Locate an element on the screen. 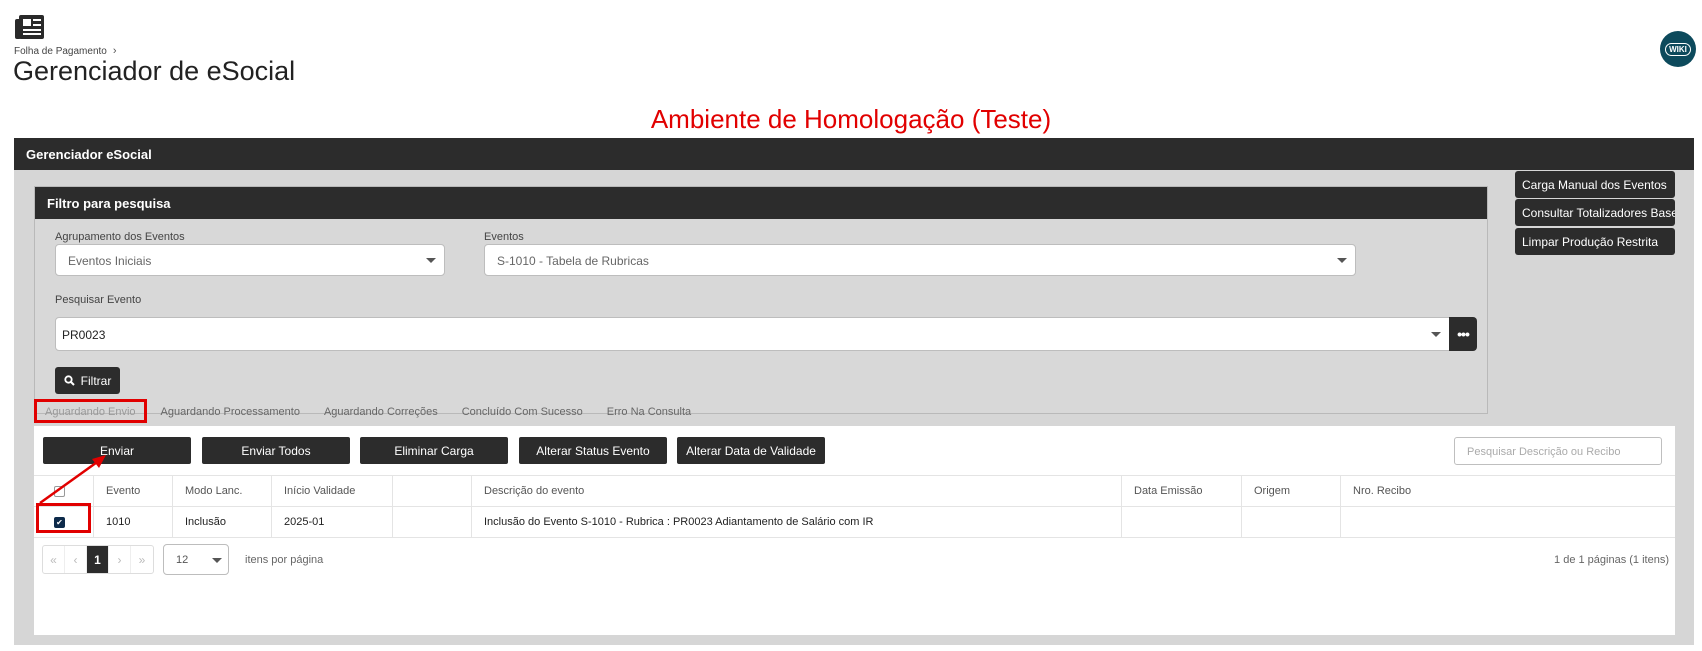  column-header: Data Emissão is located at coordinates (1182, 491).